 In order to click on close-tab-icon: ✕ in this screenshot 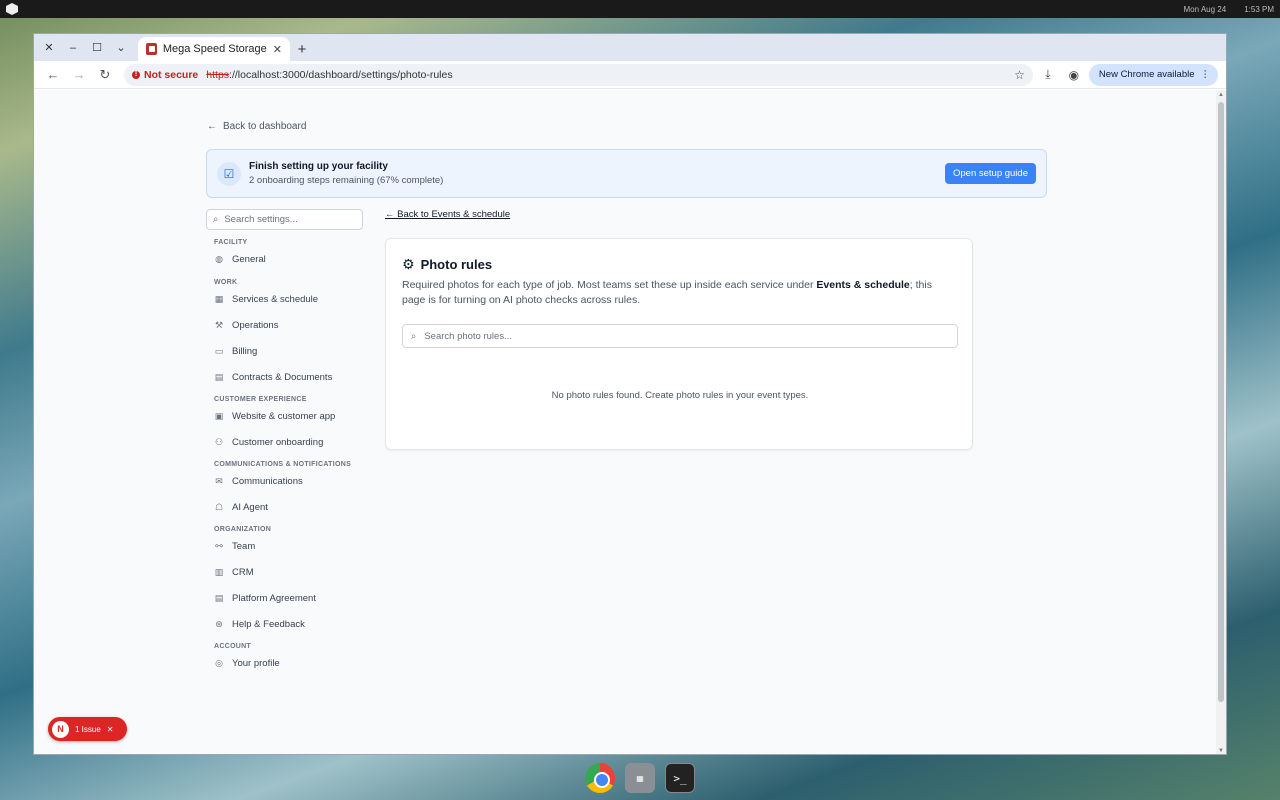, I will do `click(277, 49)`.